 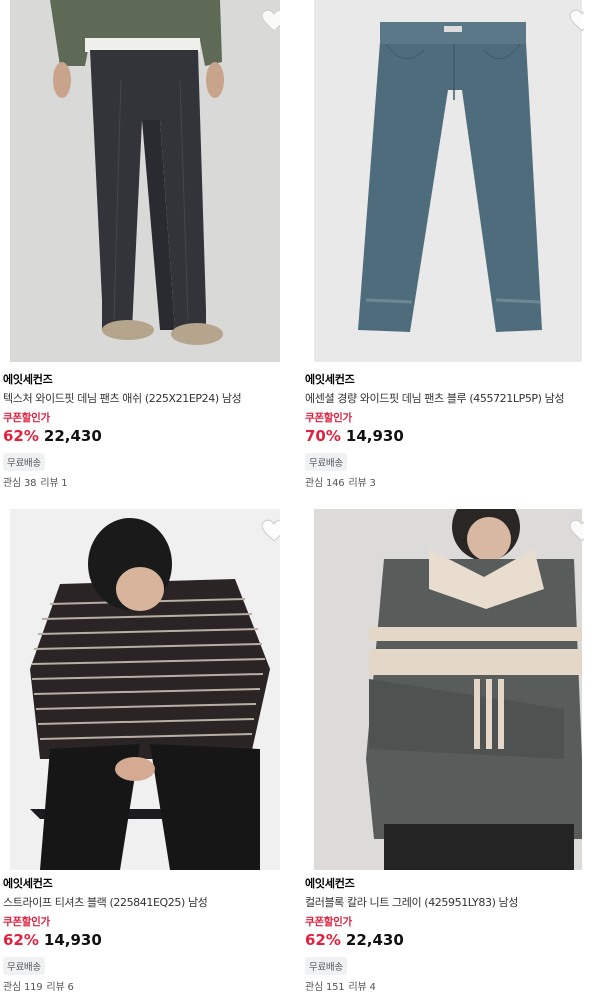 I want to click on interest-count: 관심 146, so click(x=325, y=483).